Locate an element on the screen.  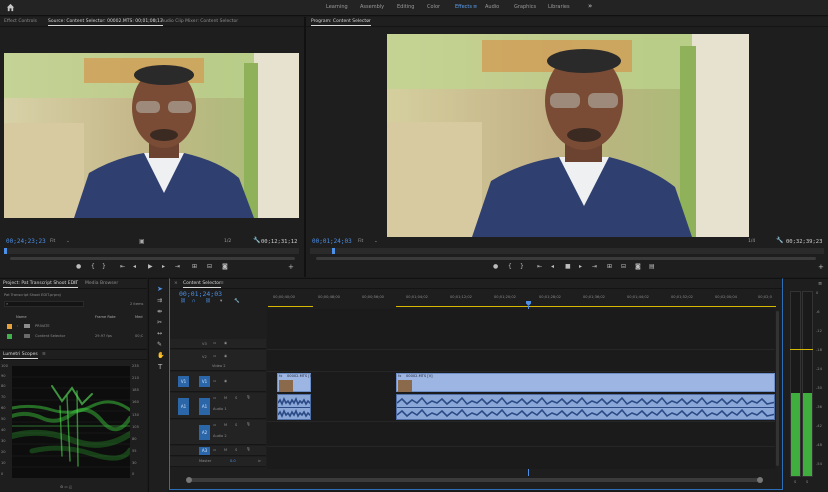
list-item: › PRIVATE is located at coordinates (75, 327).